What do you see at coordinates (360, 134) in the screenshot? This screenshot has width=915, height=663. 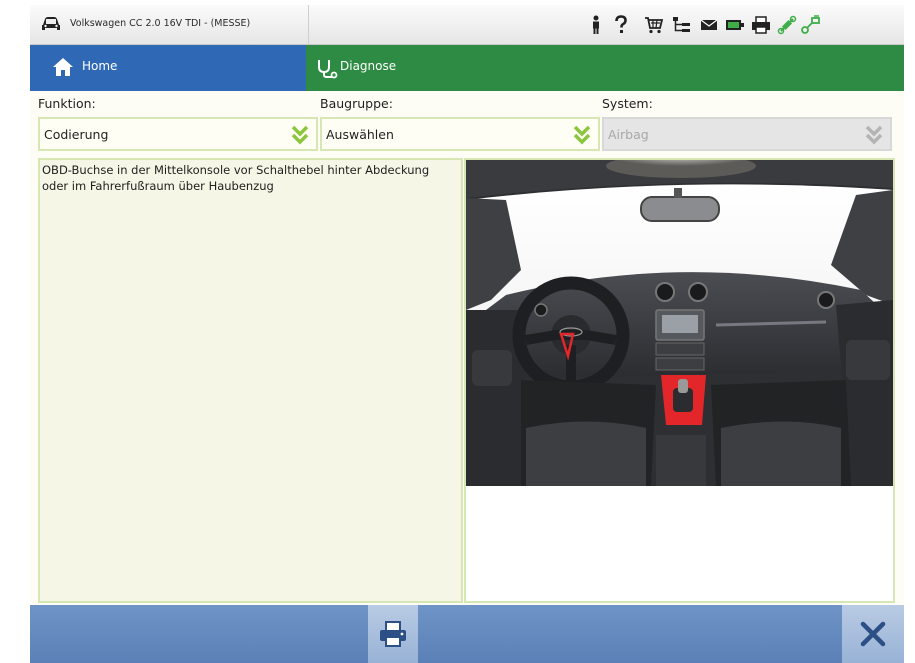 I see `baugruppe-value: Auswählen` at bounding box center [360, 134].